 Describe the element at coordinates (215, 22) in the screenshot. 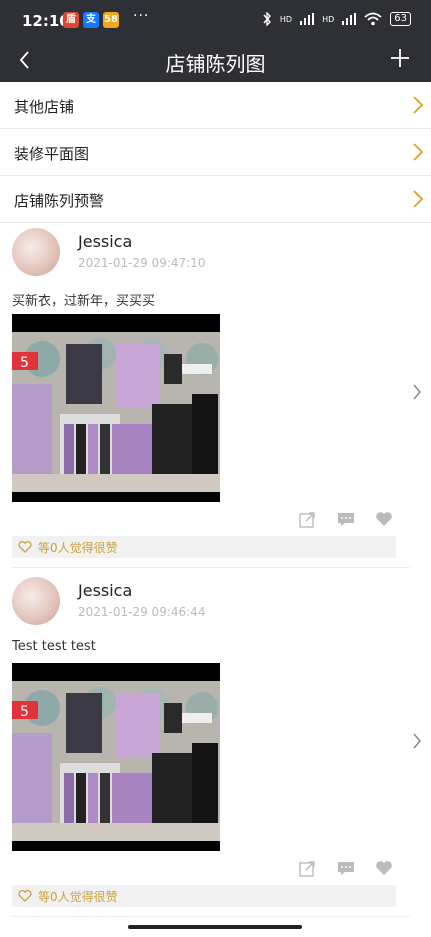

I see `status-bar: 12:10 盾 支 58 ··· HD HD 63` at that location.